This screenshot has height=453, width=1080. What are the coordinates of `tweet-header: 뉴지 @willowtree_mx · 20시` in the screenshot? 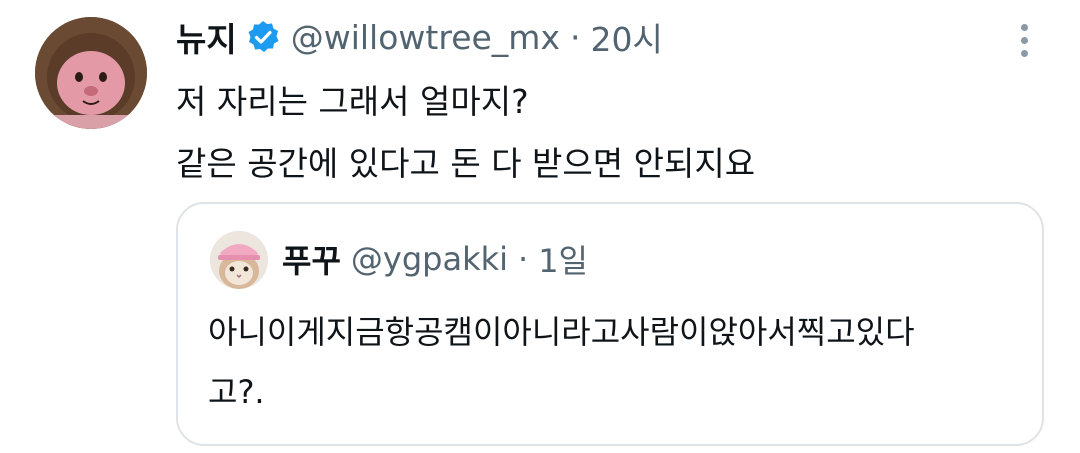 It's located at (419, 37).